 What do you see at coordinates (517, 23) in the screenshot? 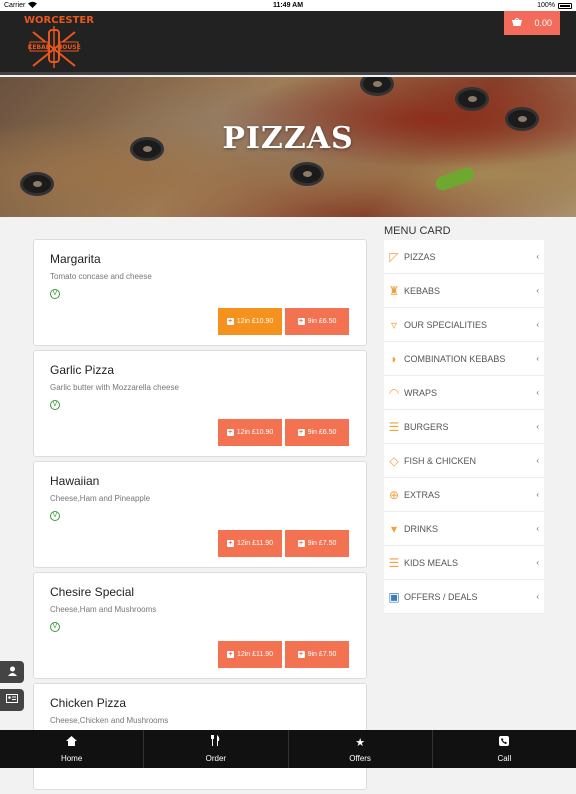
I see `basket-icon` at bounding box center [517, 23].